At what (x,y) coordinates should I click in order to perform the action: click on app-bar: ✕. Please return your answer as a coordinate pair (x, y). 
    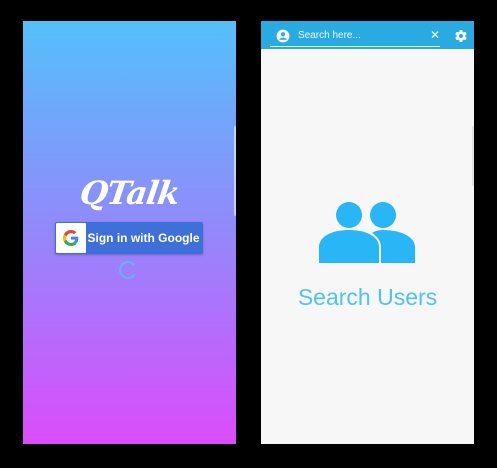
    Looking at the image, I should click on (367, 35).